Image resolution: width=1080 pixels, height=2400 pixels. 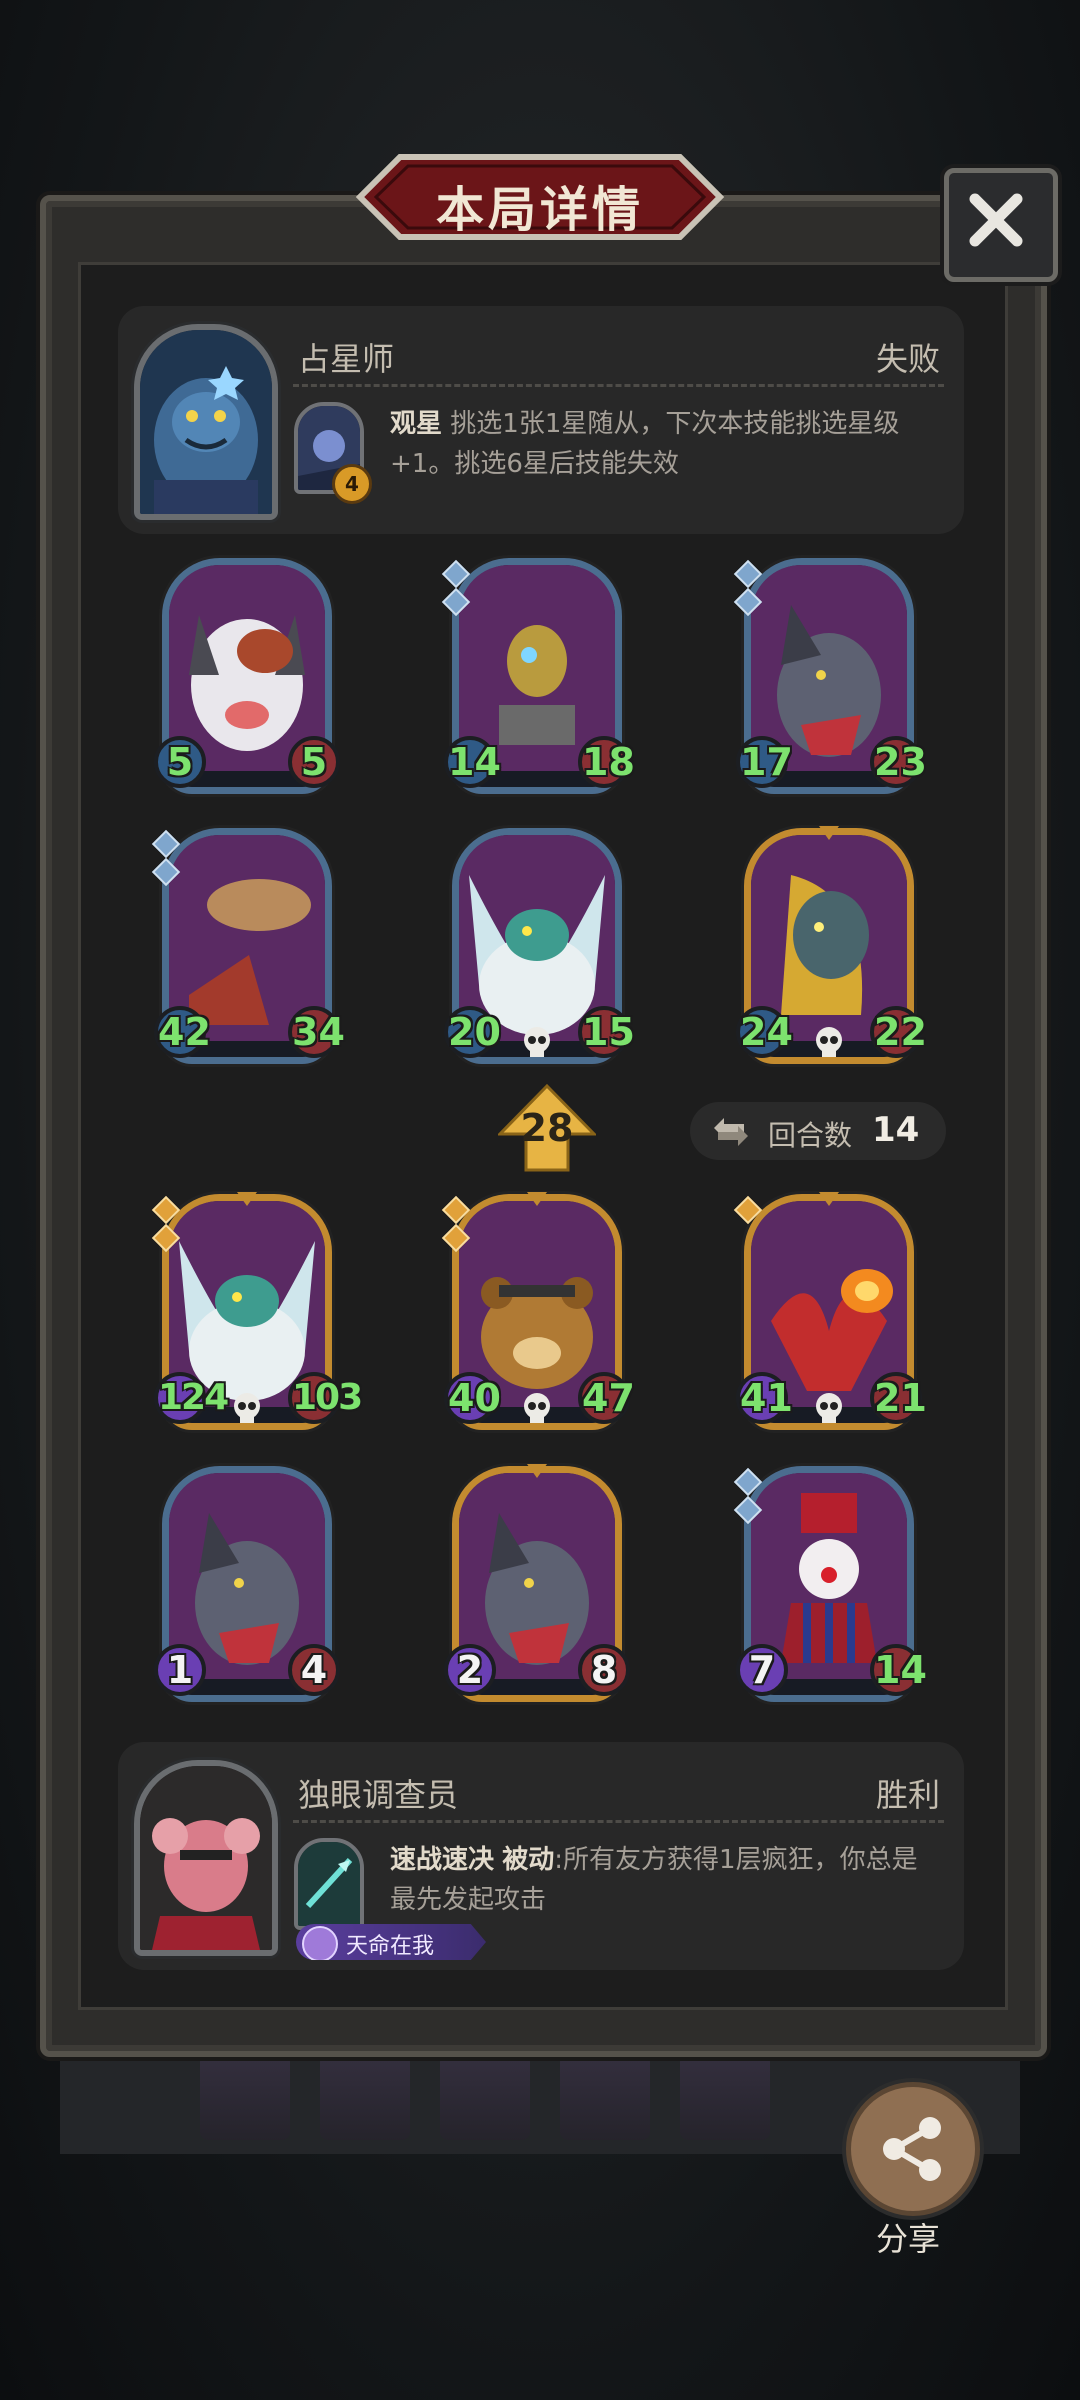 I want to click on share-icon, so click(x=912, y=2149).